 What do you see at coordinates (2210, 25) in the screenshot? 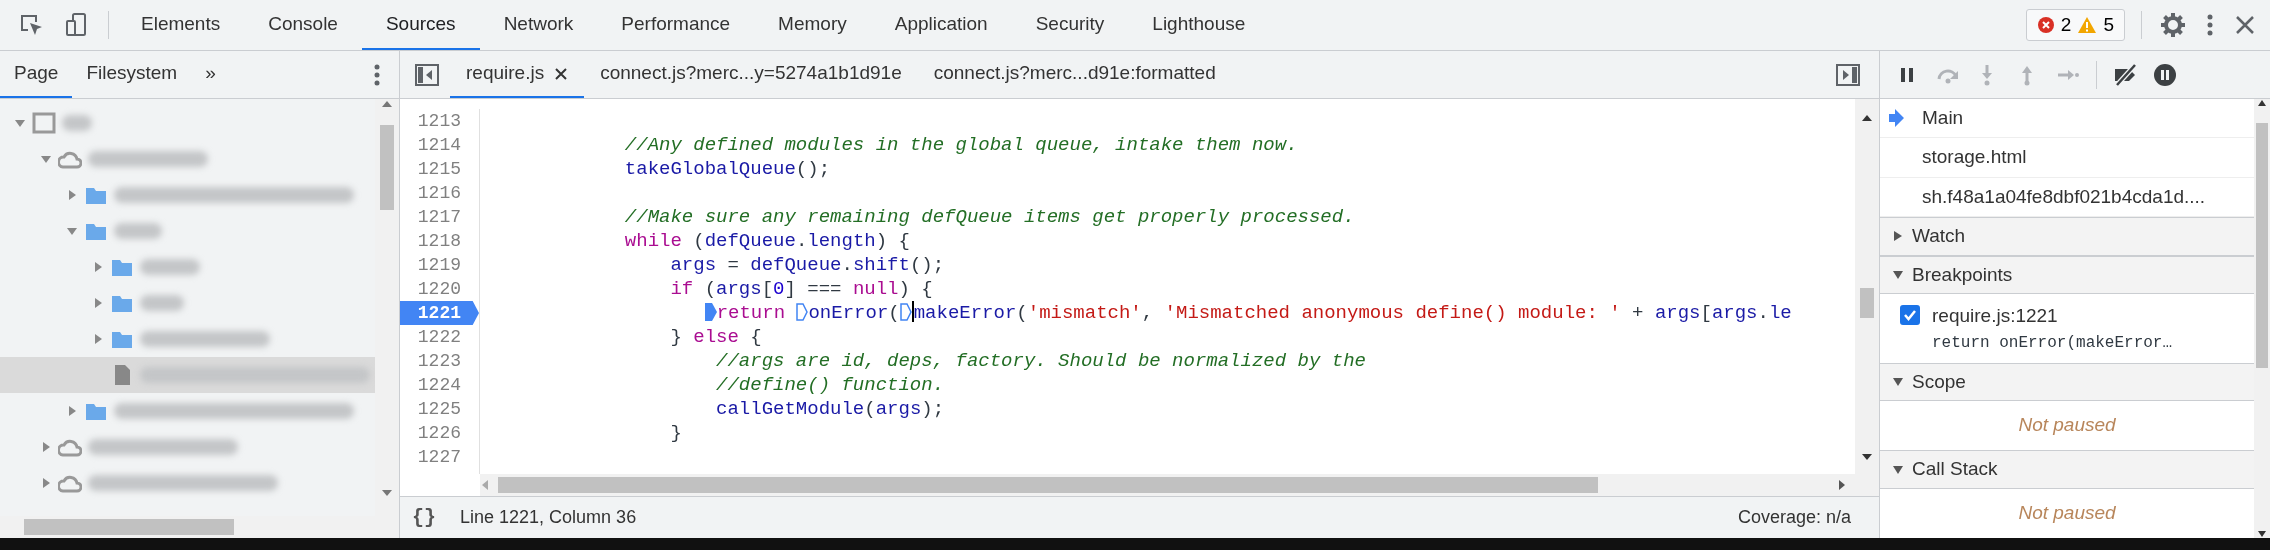
I see `more-options-icon` at bounding box center [2210, 25].